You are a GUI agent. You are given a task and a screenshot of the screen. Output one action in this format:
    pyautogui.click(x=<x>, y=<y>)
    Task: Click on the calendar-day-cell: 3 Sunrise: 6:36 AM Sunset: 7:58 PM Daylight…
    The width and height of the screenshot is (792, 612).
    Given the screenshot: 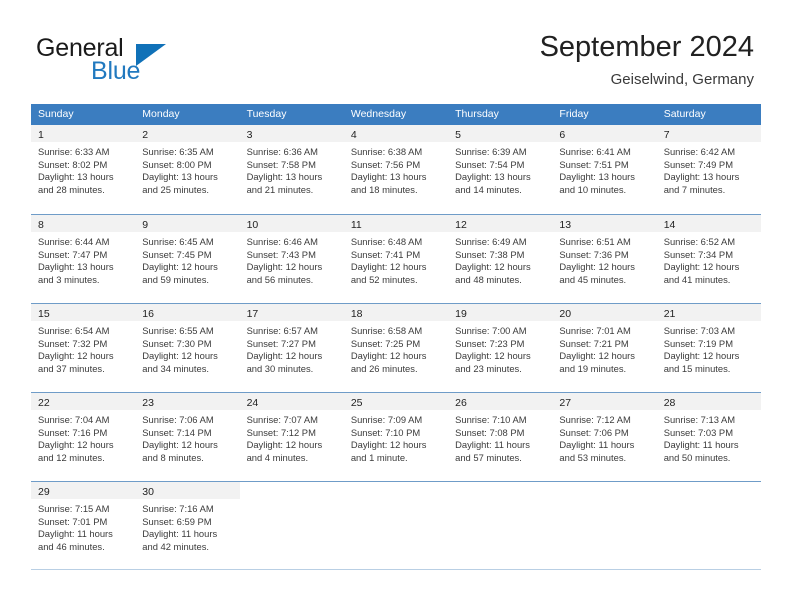 What is the action you would take?
    pyautogui.click(x=291, y=169)
    